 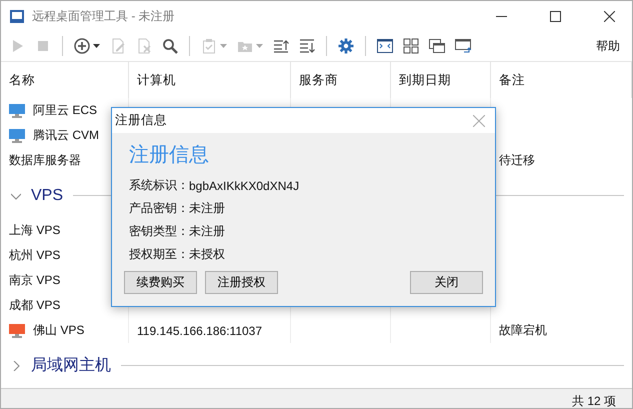 What do you see at coordinates (159, 185) in the screenshot?
I see `field-label: 系统标识：` at bounding box center [159, 185].